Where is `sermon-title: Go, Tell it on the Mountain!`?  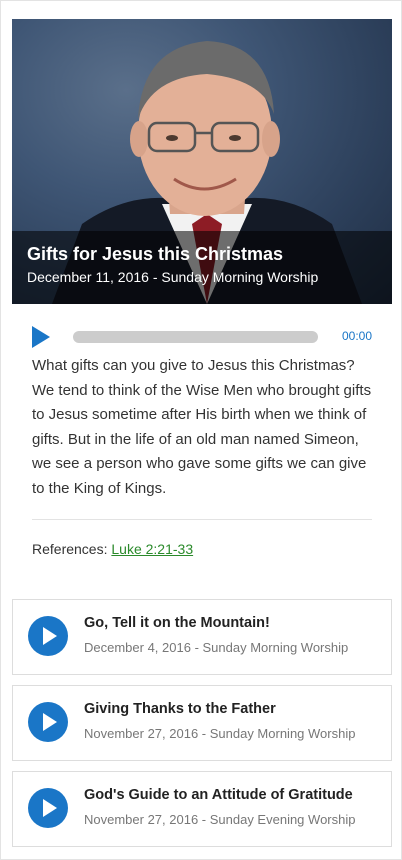 sermon-title: Go, Tell it on the Mountain! is located at coordinates (177, 623).